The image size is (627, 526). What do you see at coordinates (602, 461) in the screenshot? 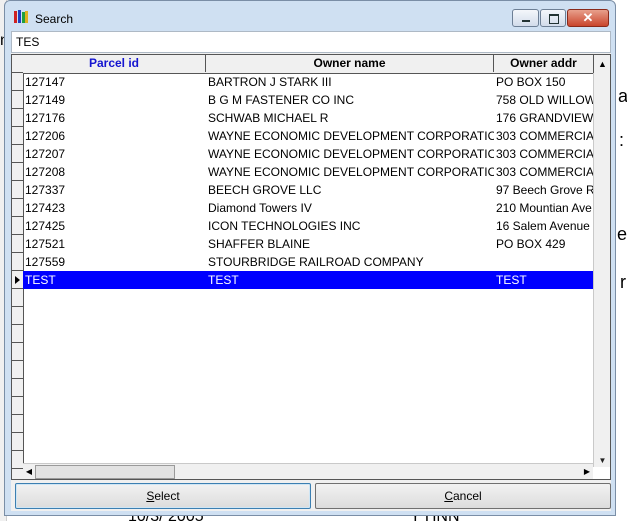
I see `scroll-down-button: ▼` at bounding box center [602, 461].